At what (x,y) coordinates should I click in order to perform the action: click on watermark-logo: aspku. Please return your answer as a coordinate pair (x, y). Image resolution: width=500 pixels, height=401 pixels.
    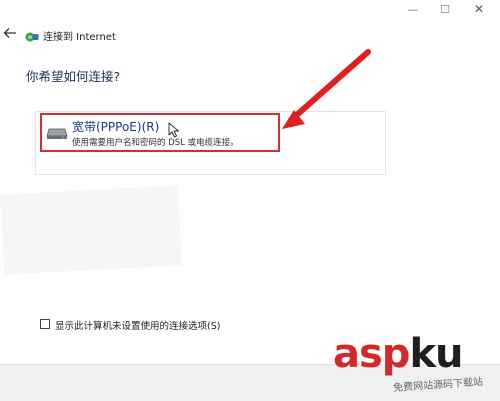
    Looking at the image, I should click on (398, 354).